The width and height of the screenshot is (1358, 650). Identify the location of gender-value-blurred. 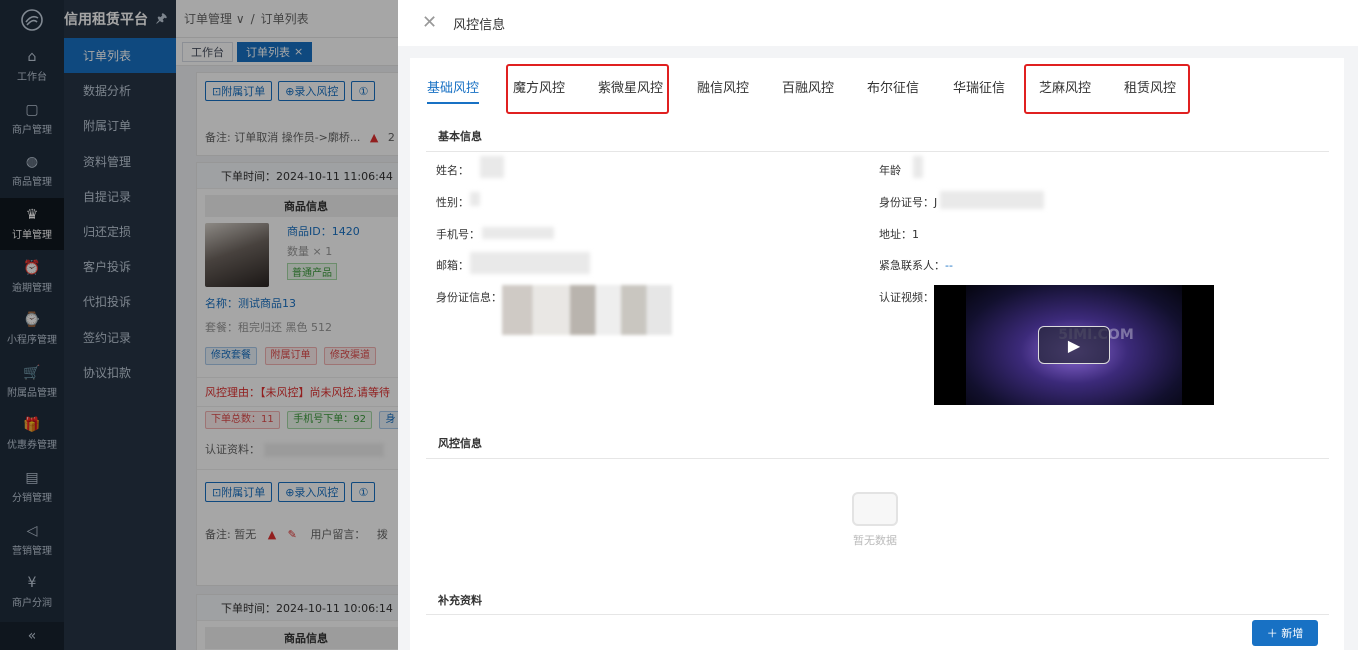
(475, 199).